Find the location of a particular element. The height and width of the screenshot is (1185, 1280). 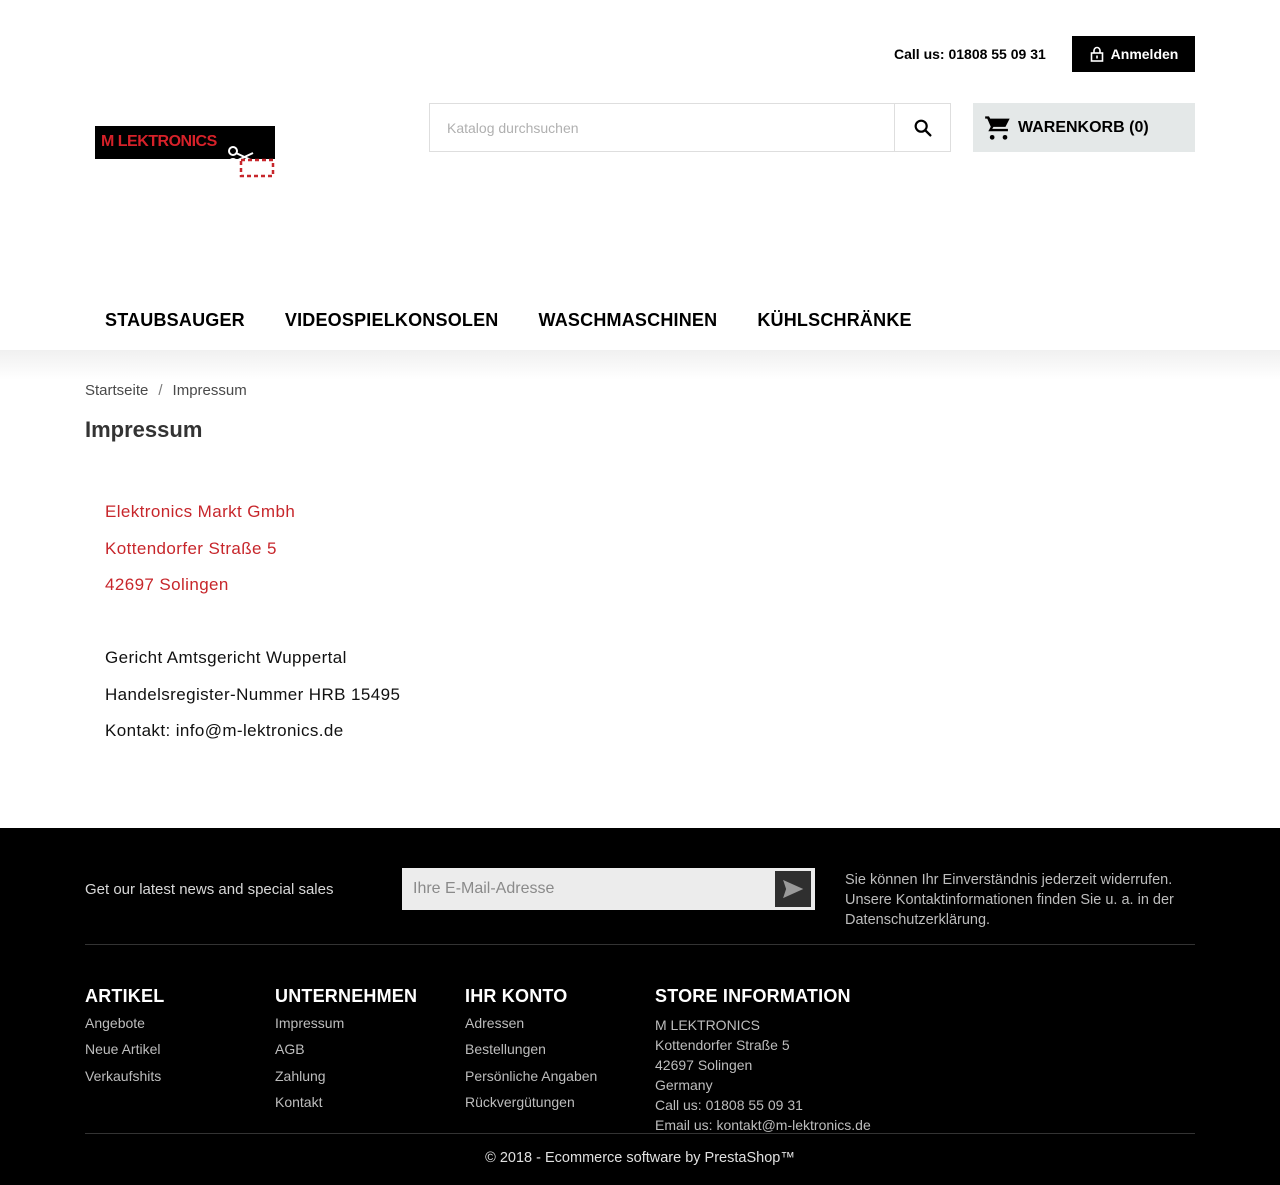

nav-item-videospielkonsolen: VIDEOSPIELKONSOLEN is located at coordinates (392, 320).